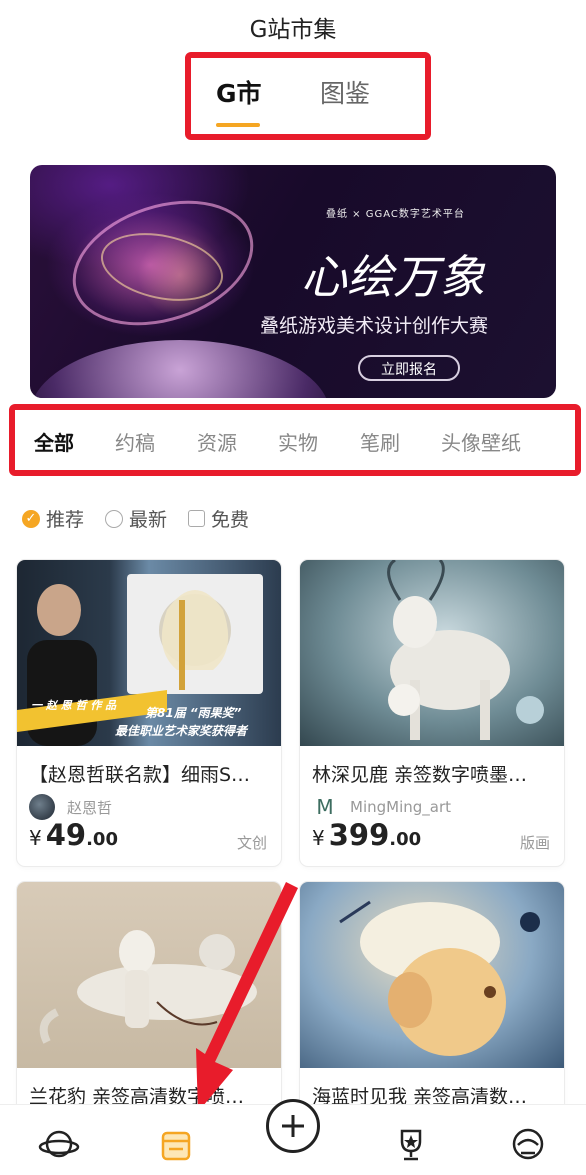  I want to click on planet-icon, so click(59, 1144).